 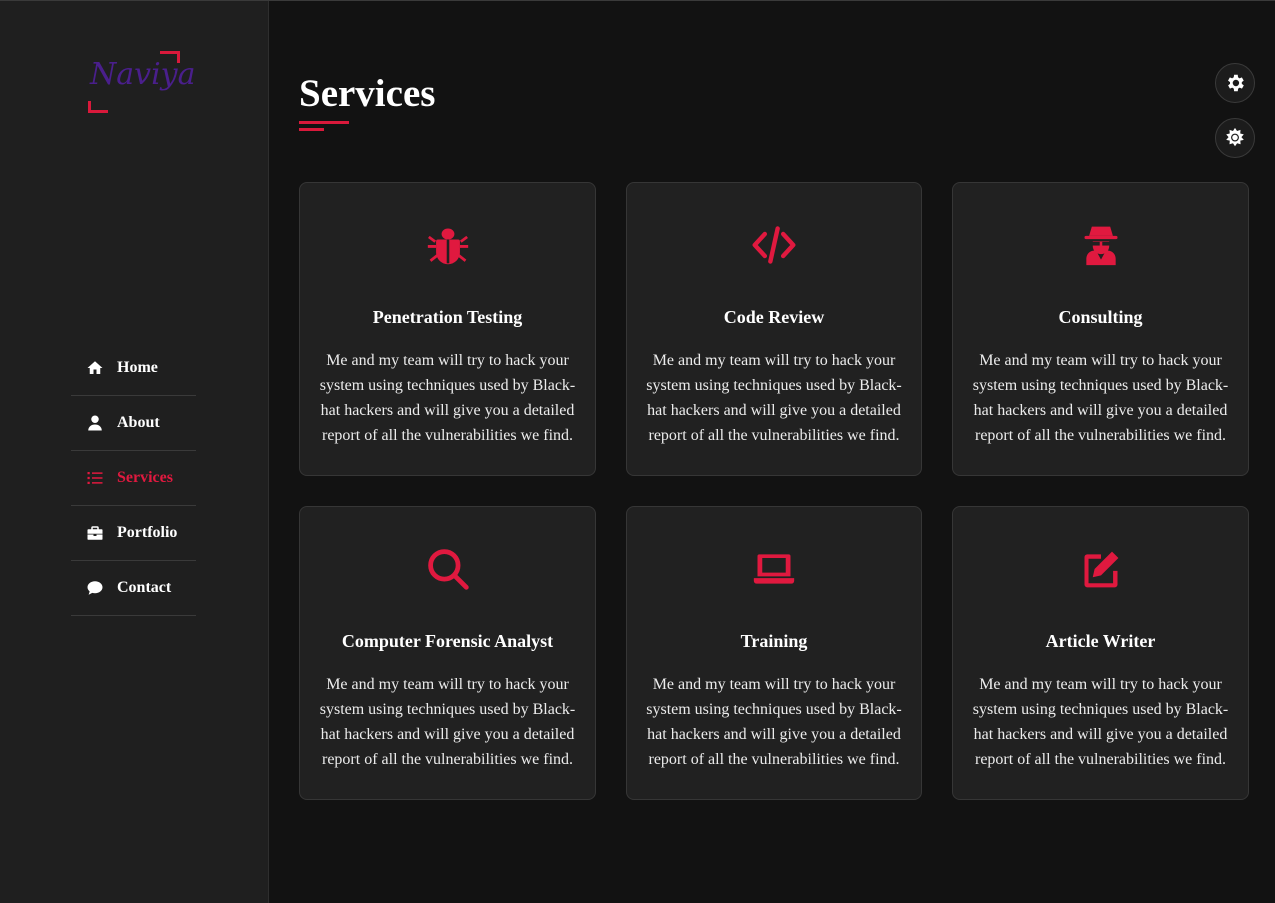 What do you see at coordinates (144, 587) in the screenshot?
I see `sidebar-item-label: Contact` at bounding box center [144, 587].